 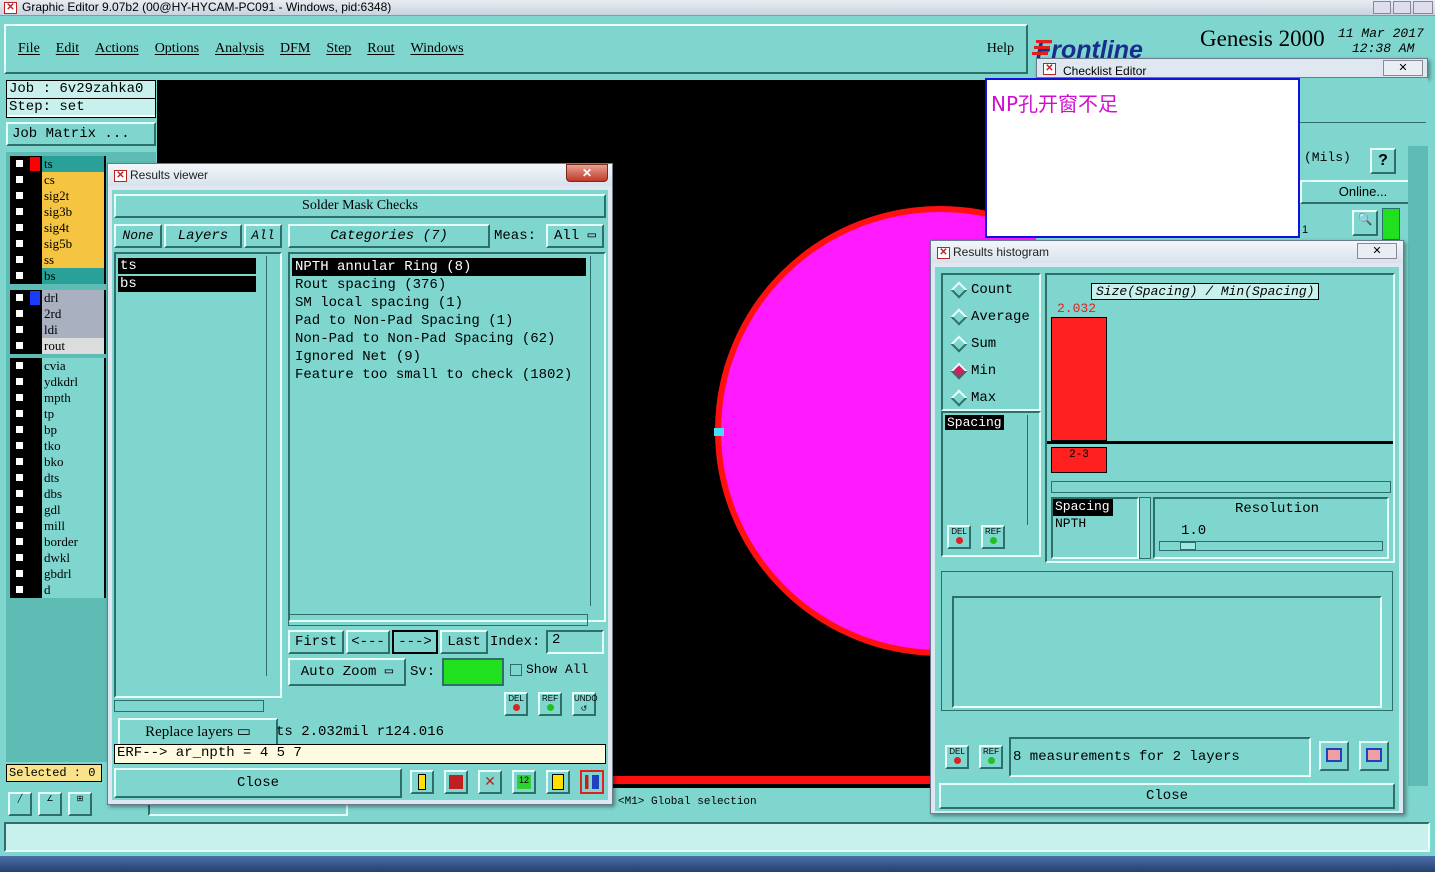 I want to click on auto-zoom-dropdown: Auto Zoom ▭, so click(x=347, y=672).